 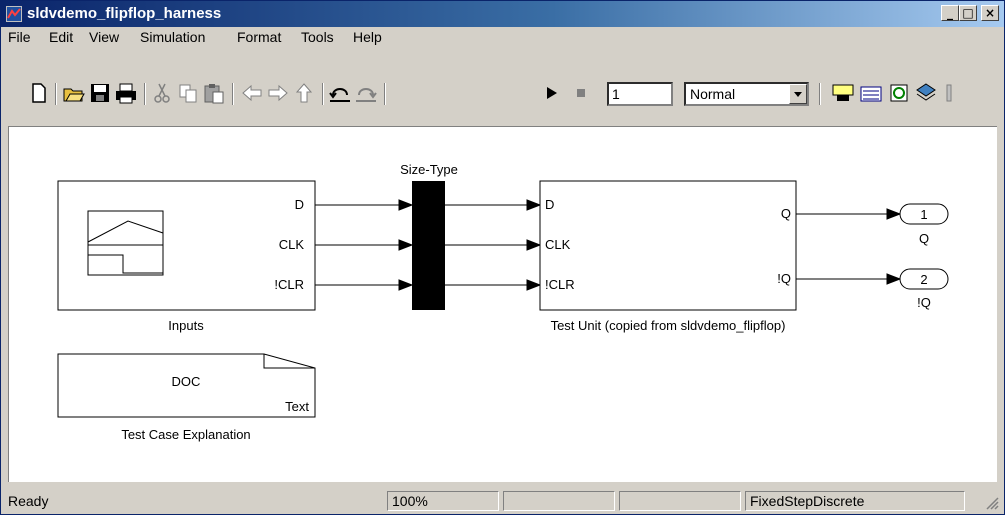 What do you see at coordinates (502, 14) in the screenshot?
I see `title-bar: sldvdemo_flipflop_harness _ □ ×` at bounding box center [502, 14].